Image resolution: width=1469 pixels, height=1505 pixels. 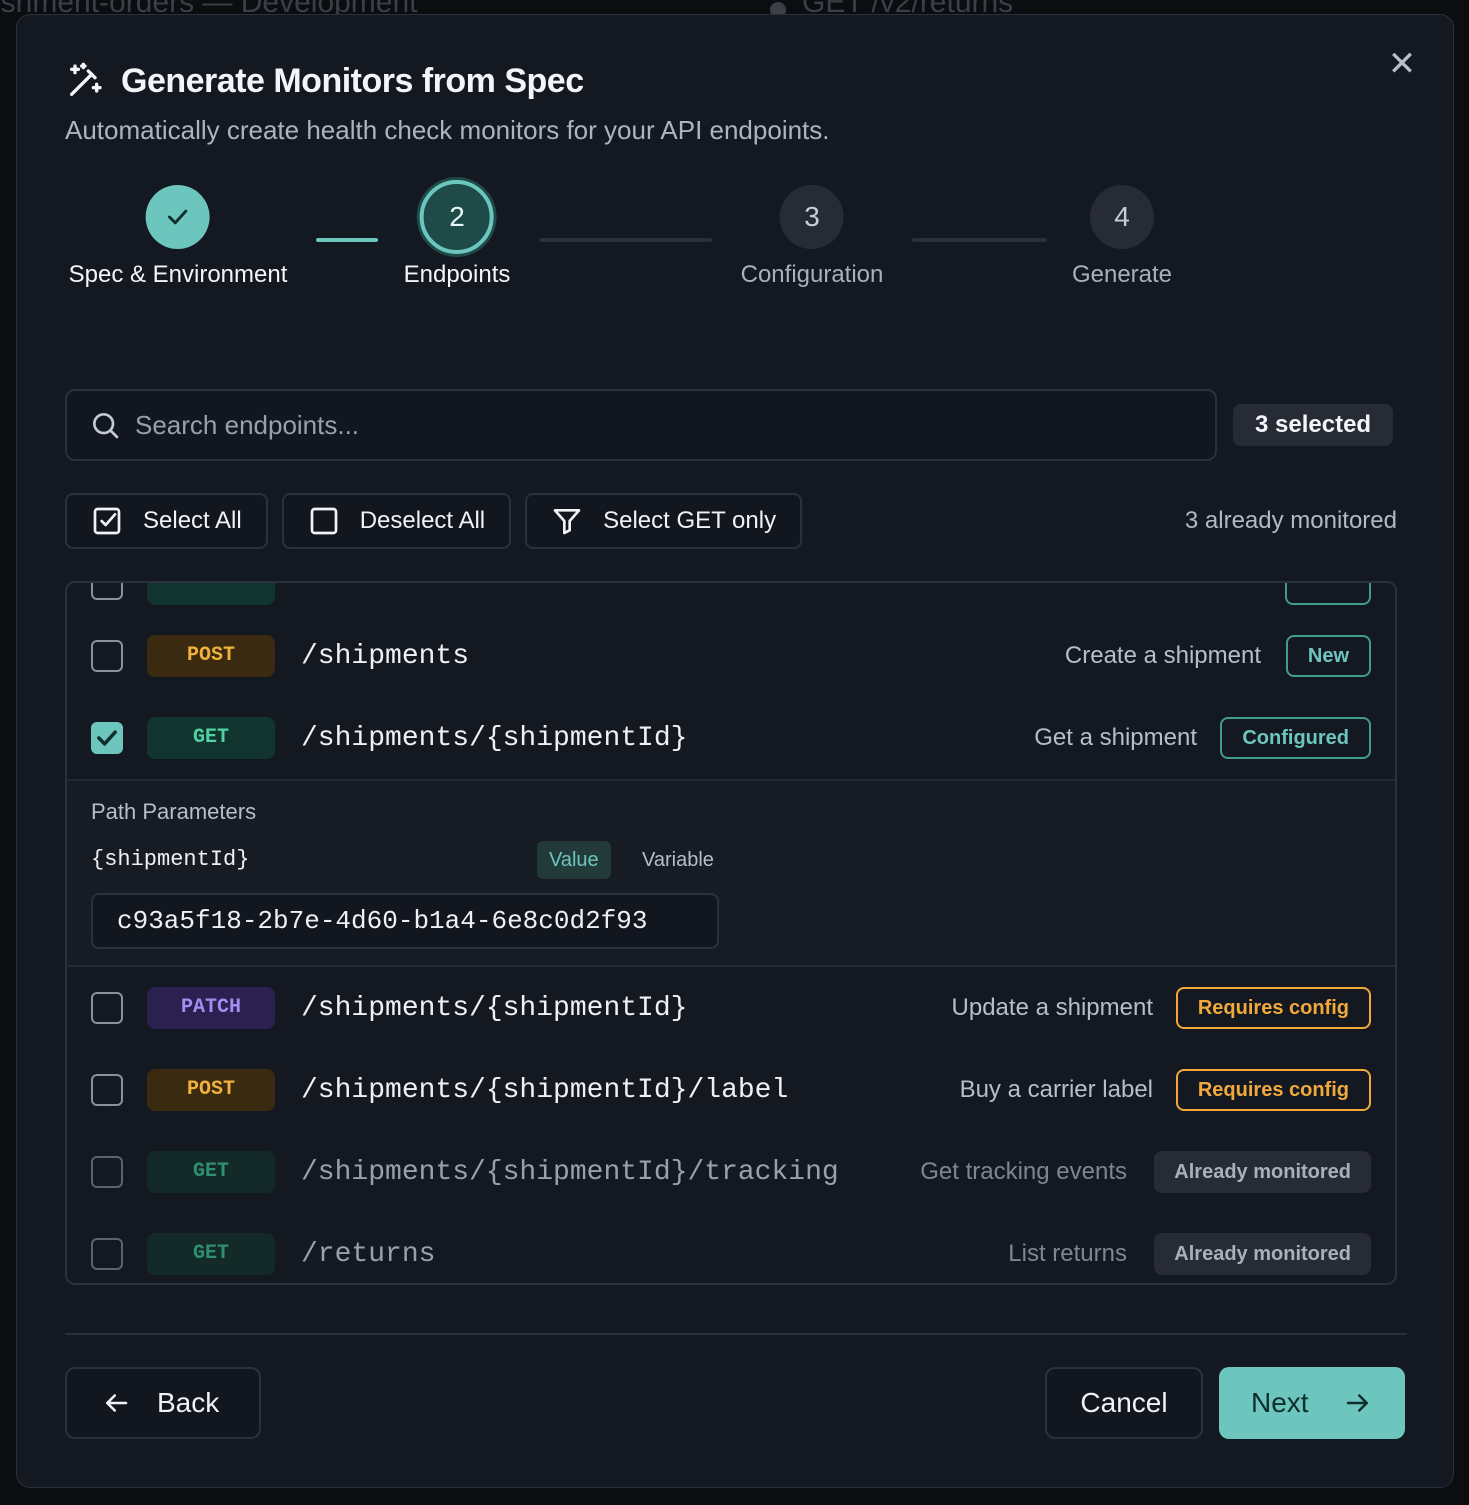 I want to click on step-label: Generate, so click(x=1122, y=274).